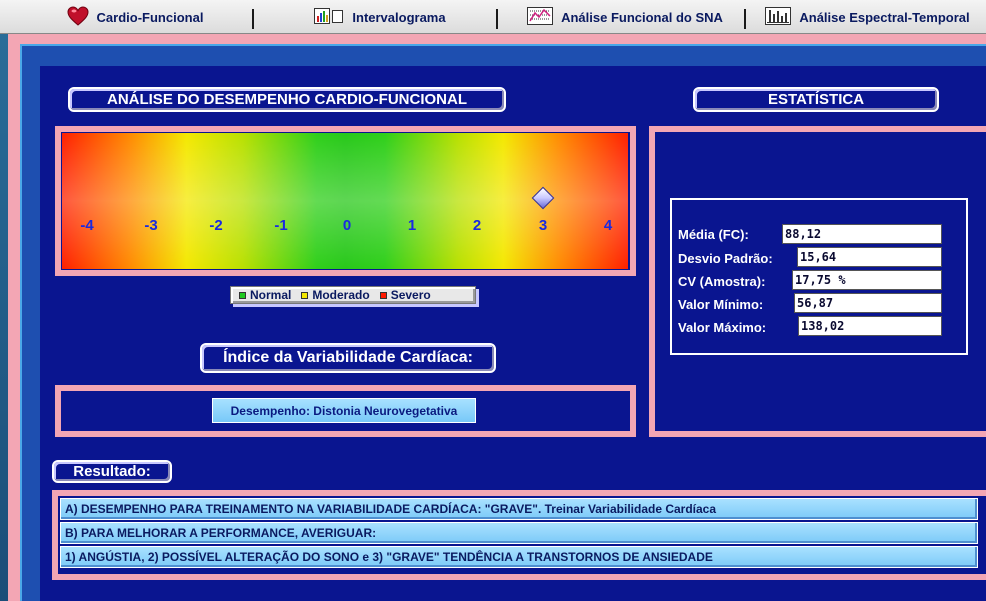 Image resolution: width=986 pixels, height=601 pixels. Describe the element at coordinates (477, 225) in the screenshot. I see `scale-tick: 2` at that location.